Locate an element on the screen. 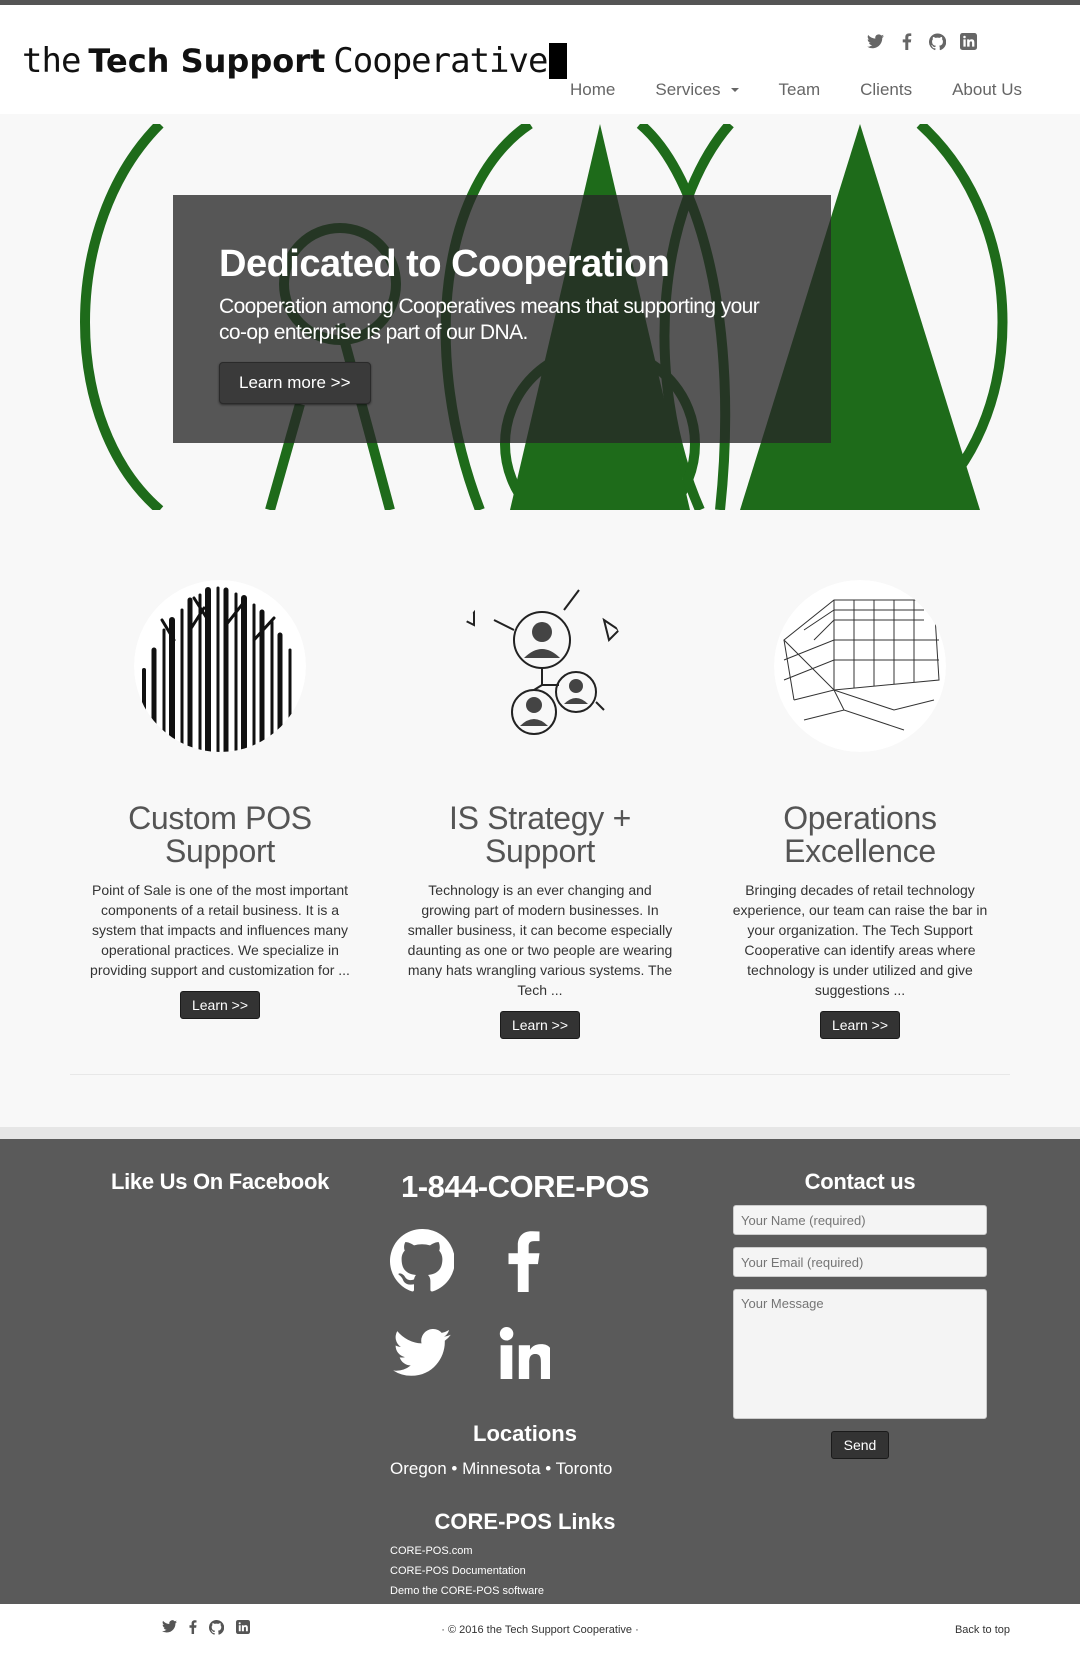  nav-clients: Clients is located at coordinates (886, 90).